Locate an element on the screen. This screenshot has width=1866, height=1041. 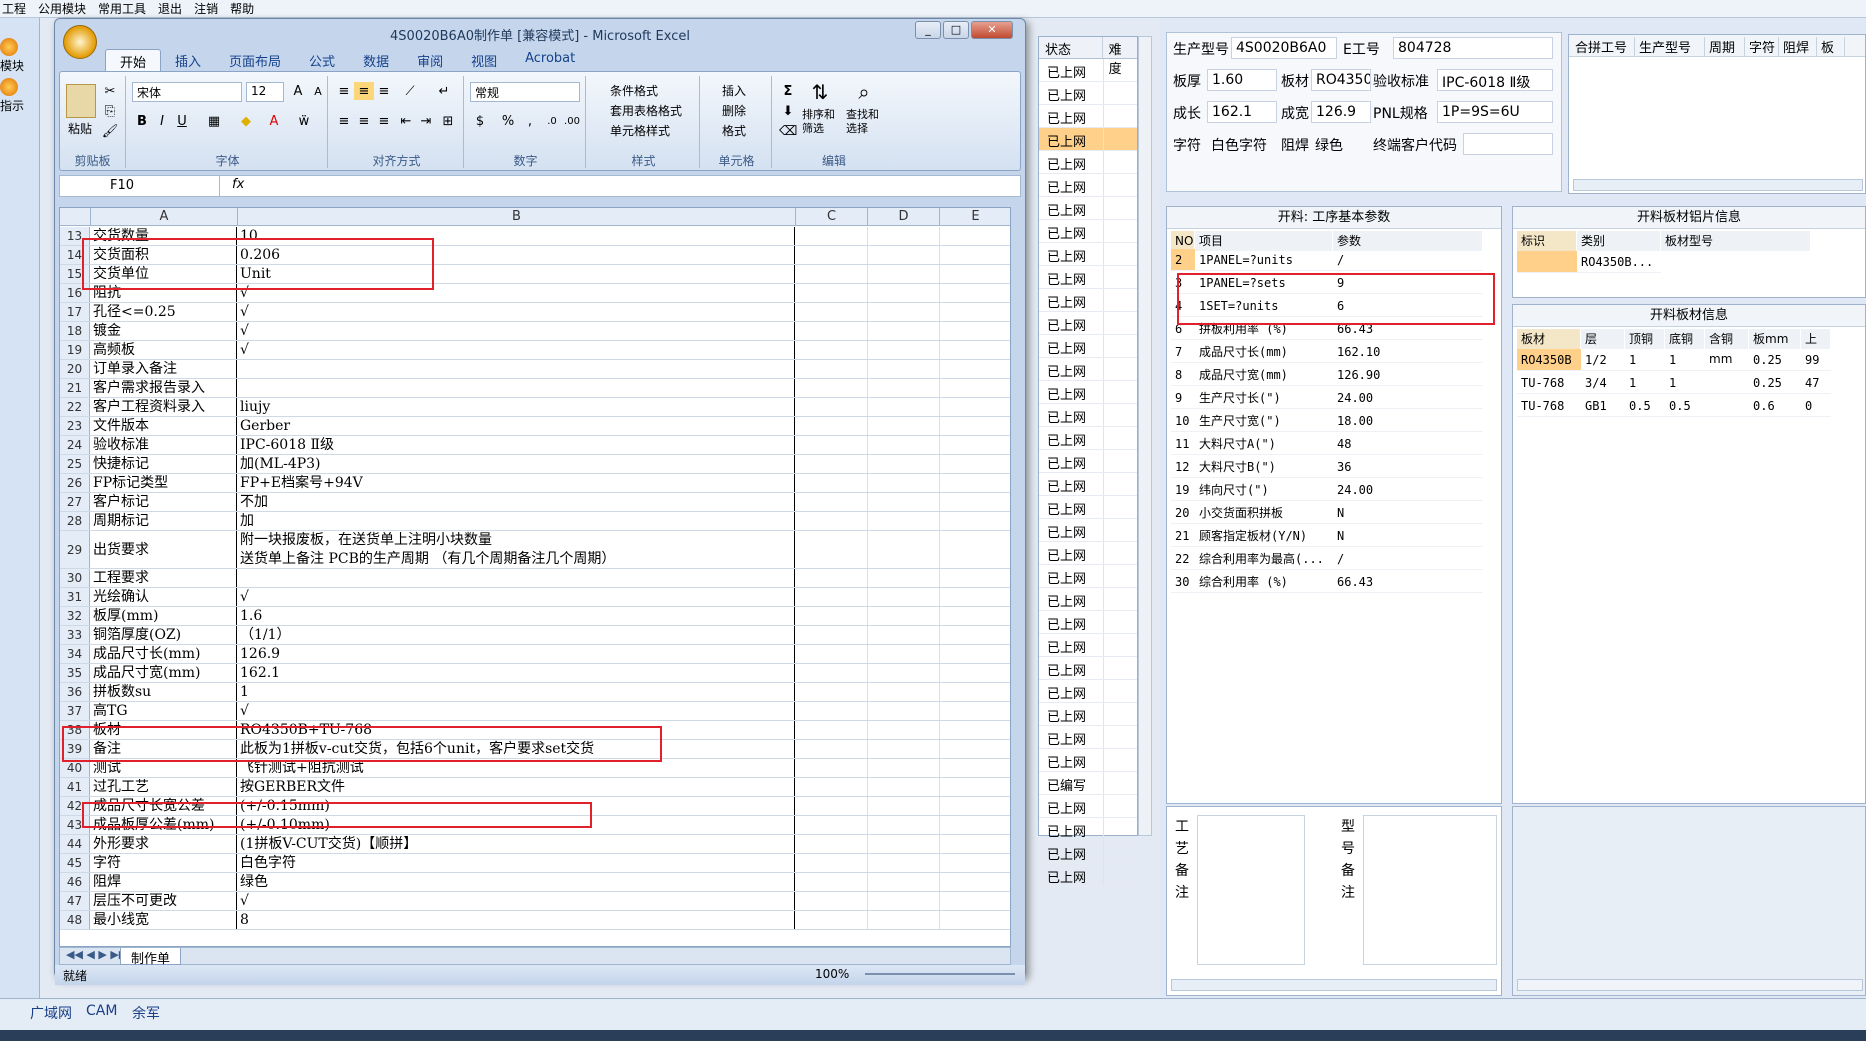
decrease-decimal-icon: .00 is located at coordinates (572, 121).